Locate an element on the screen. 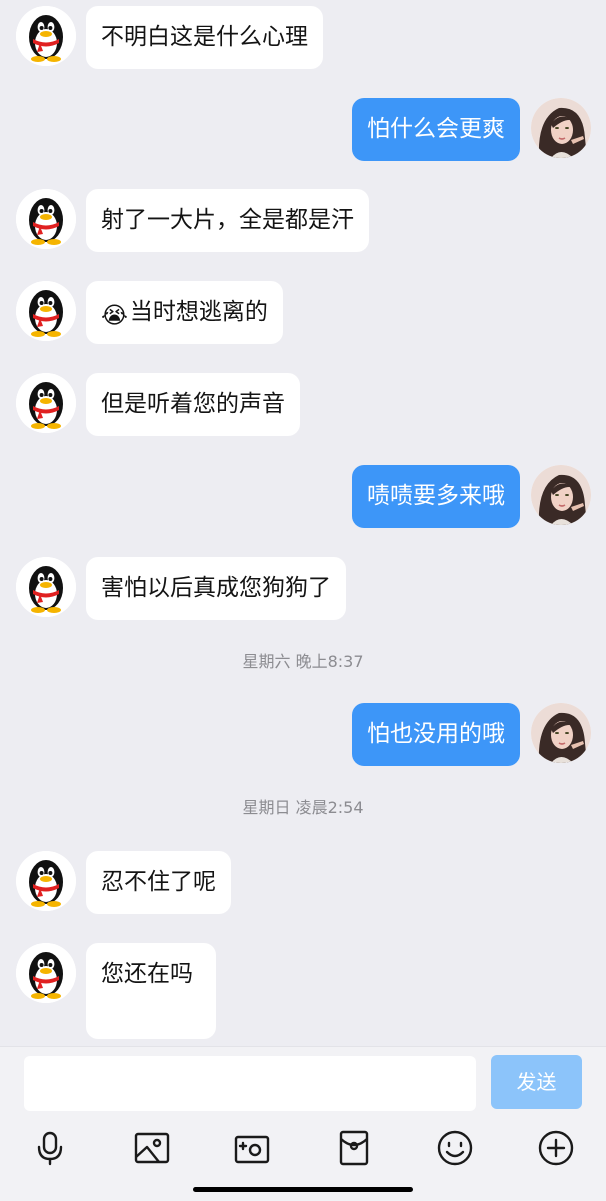  message-bubble: 不明白这是什么心理 is located at coordinates (204, 37).